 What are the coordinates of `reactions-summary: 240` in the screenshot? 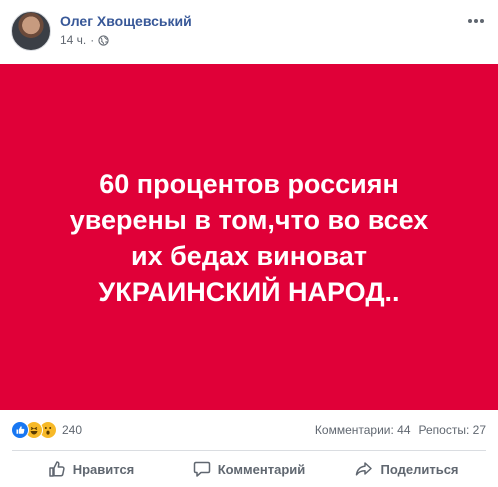 It's located at (46, 430).